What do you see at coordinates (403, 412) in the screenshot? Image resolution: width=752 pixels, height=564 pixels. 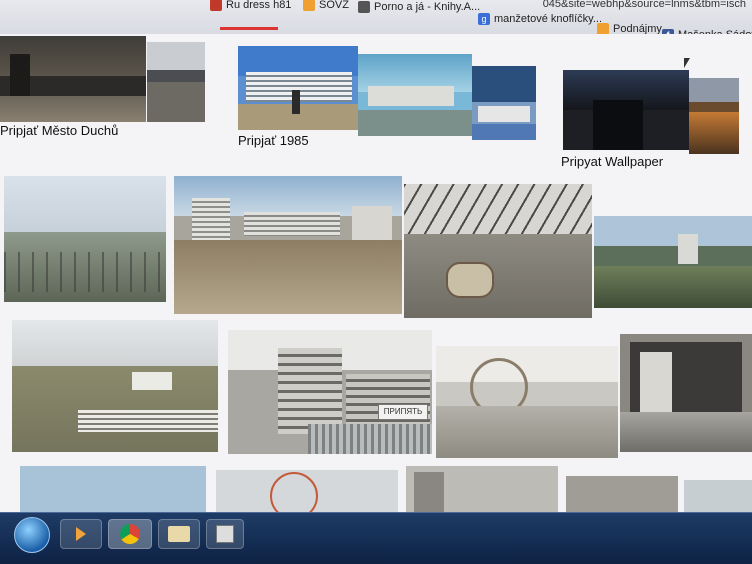 I see `city-sign: ПРИПЯТЬ` at bounding box center [403, 412].